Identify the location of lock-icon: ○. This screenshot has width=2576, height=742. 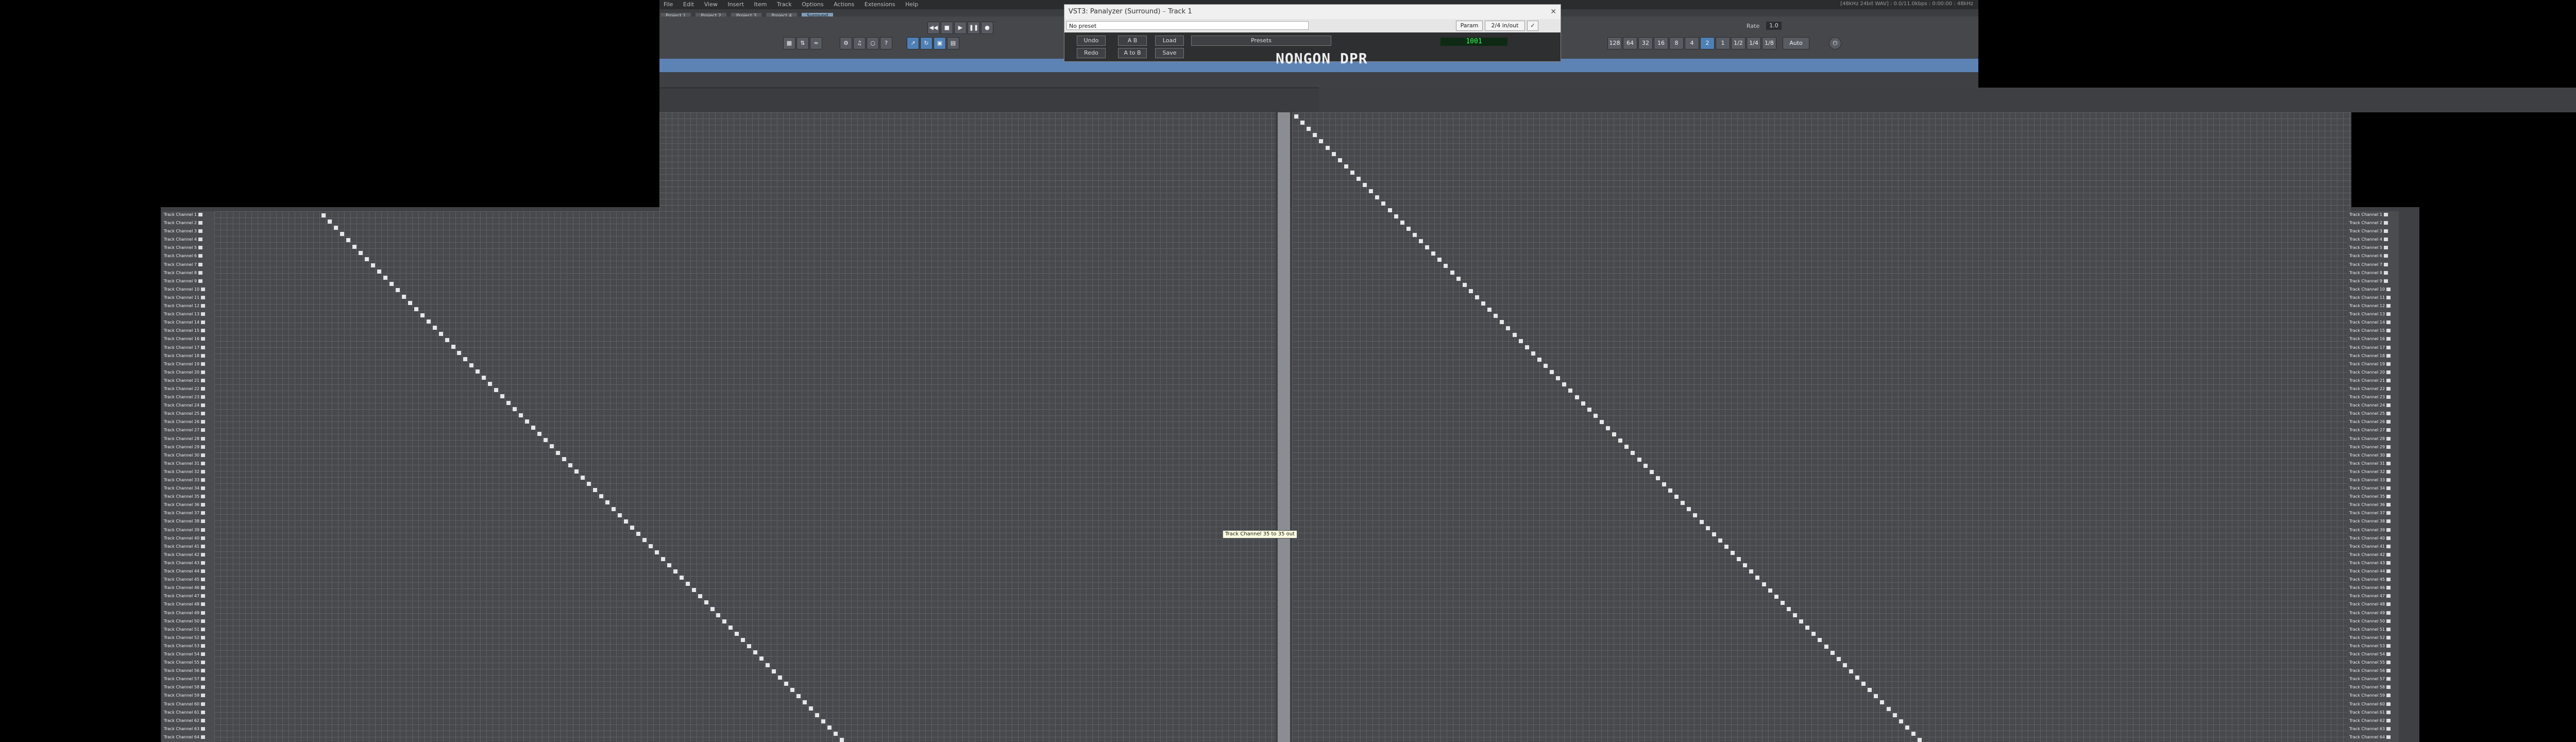
(873, 43).